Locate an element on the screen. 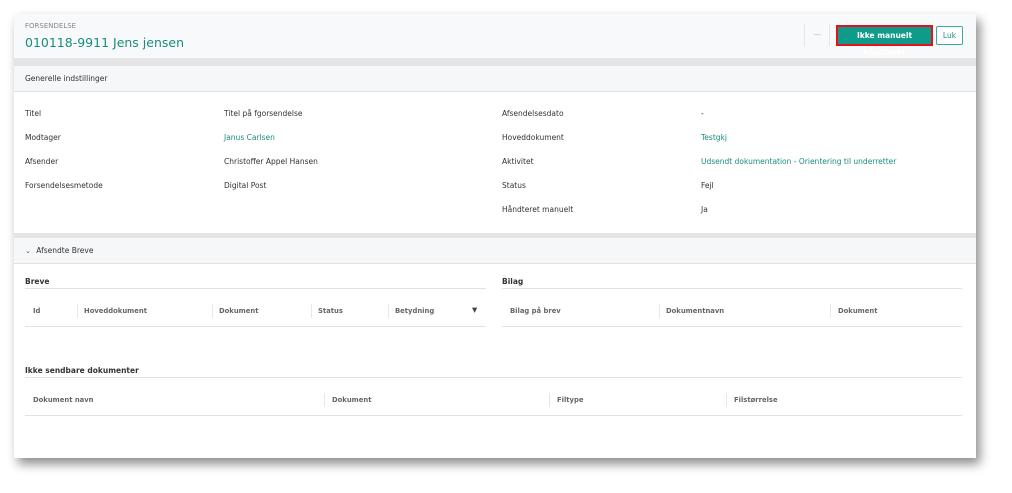 This screenshot has width=1012, height=493. column-header: Filtype is located at coordinates (570, 400).